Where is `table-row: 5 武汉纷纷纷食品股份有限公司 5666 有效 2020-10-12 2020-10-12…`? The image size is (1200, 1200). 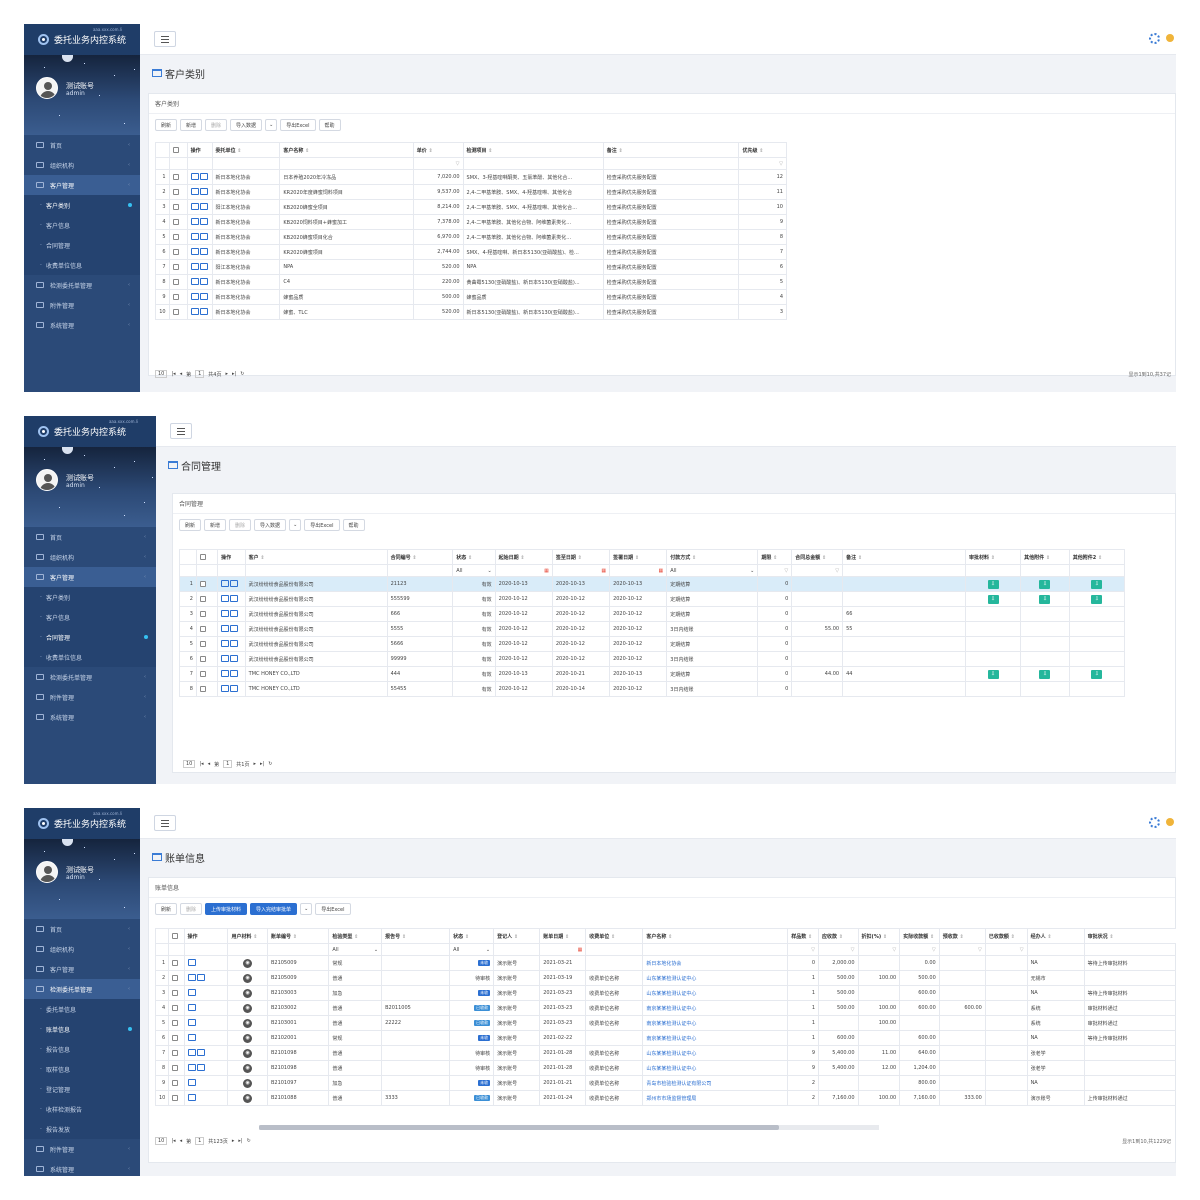 table-row: 5 武汉纷纷纷食品股份有限公司 5666 有效 2020-10-12 2020-10-12… is located at coordinates (652, 644).